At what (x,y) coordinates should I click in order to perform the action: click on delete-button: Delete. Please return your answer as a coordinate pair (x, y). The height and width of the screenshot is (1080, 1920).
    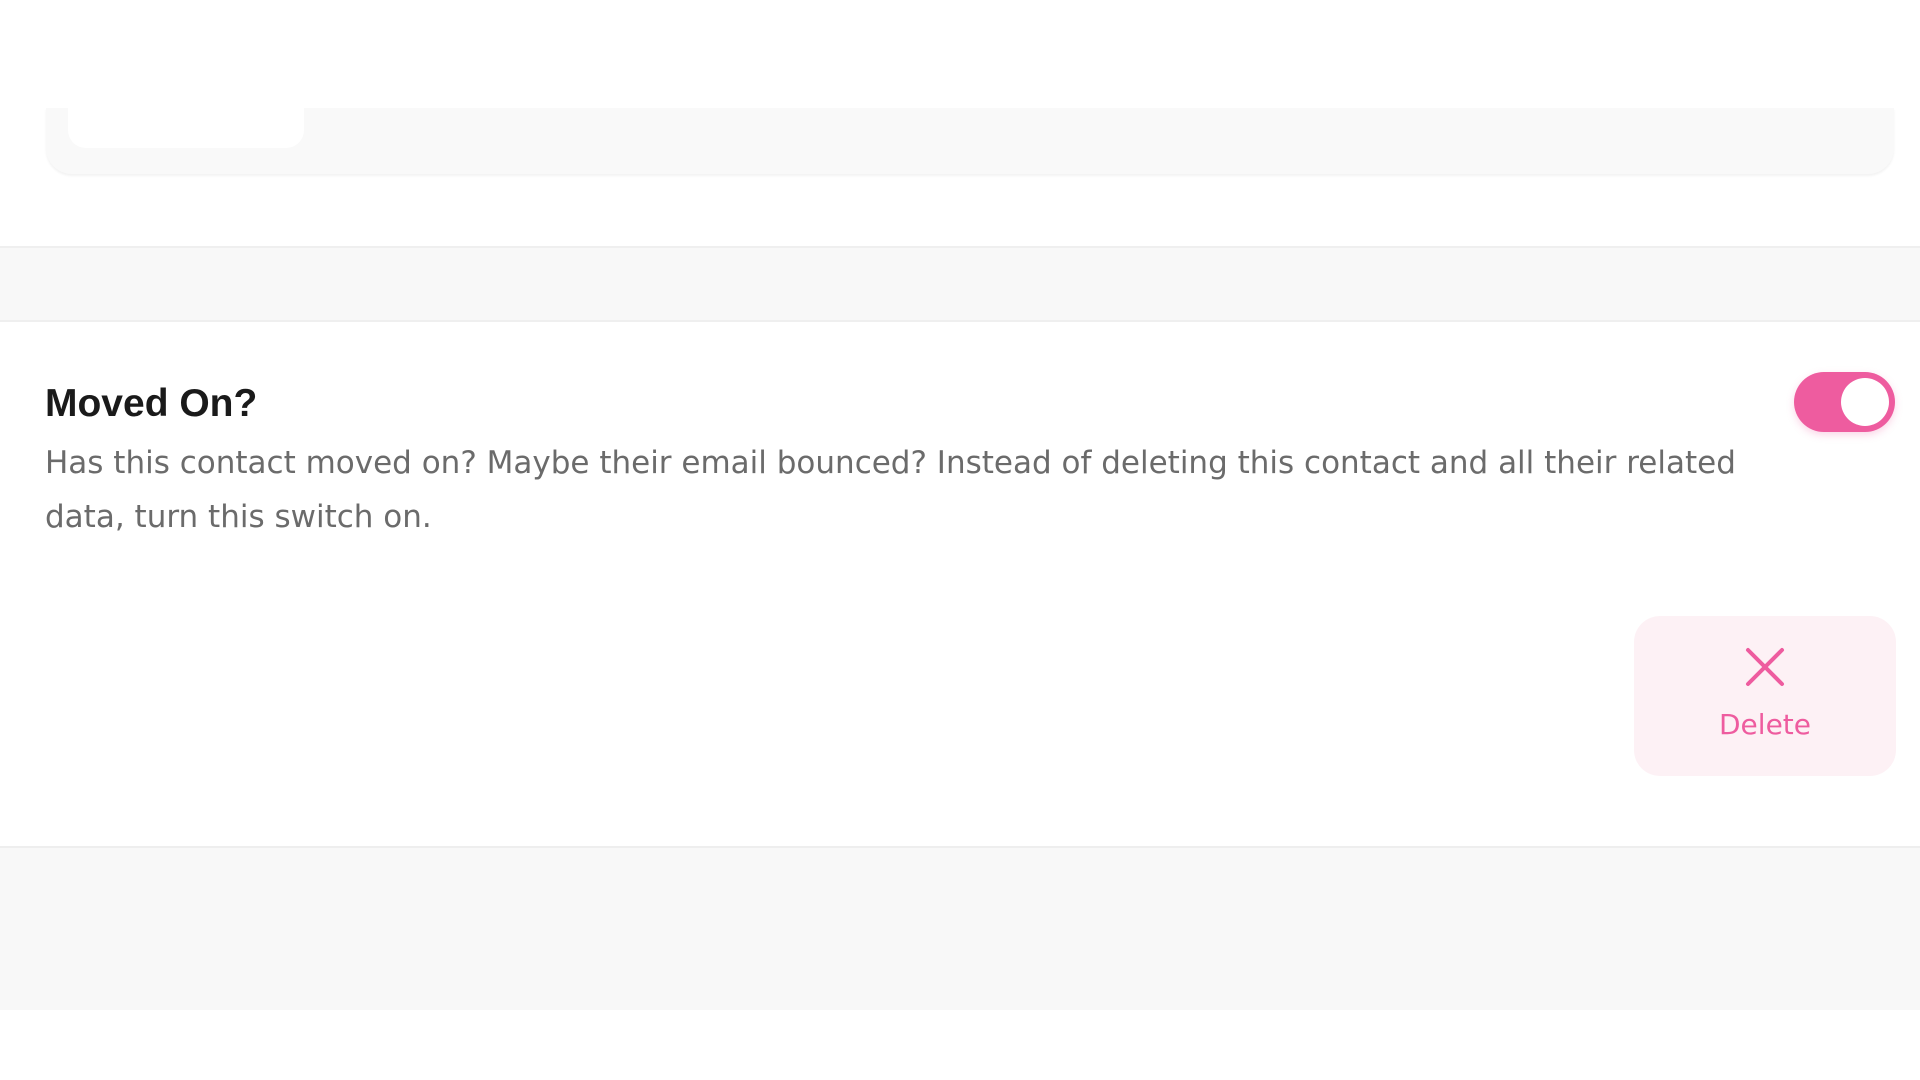
    Looking at the image, I should click on (1765, 696).